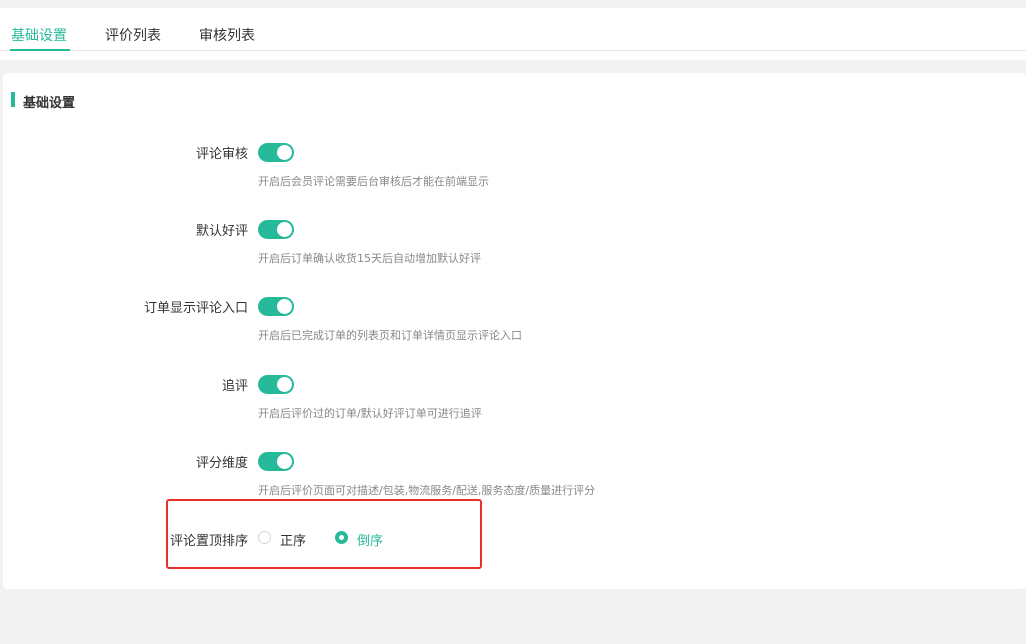 Image resolution: width=1026 pixels, height=644 pixels. Describe the element at coordinates (513, 50) in the screenshot. I see `tab-divider` at that location.